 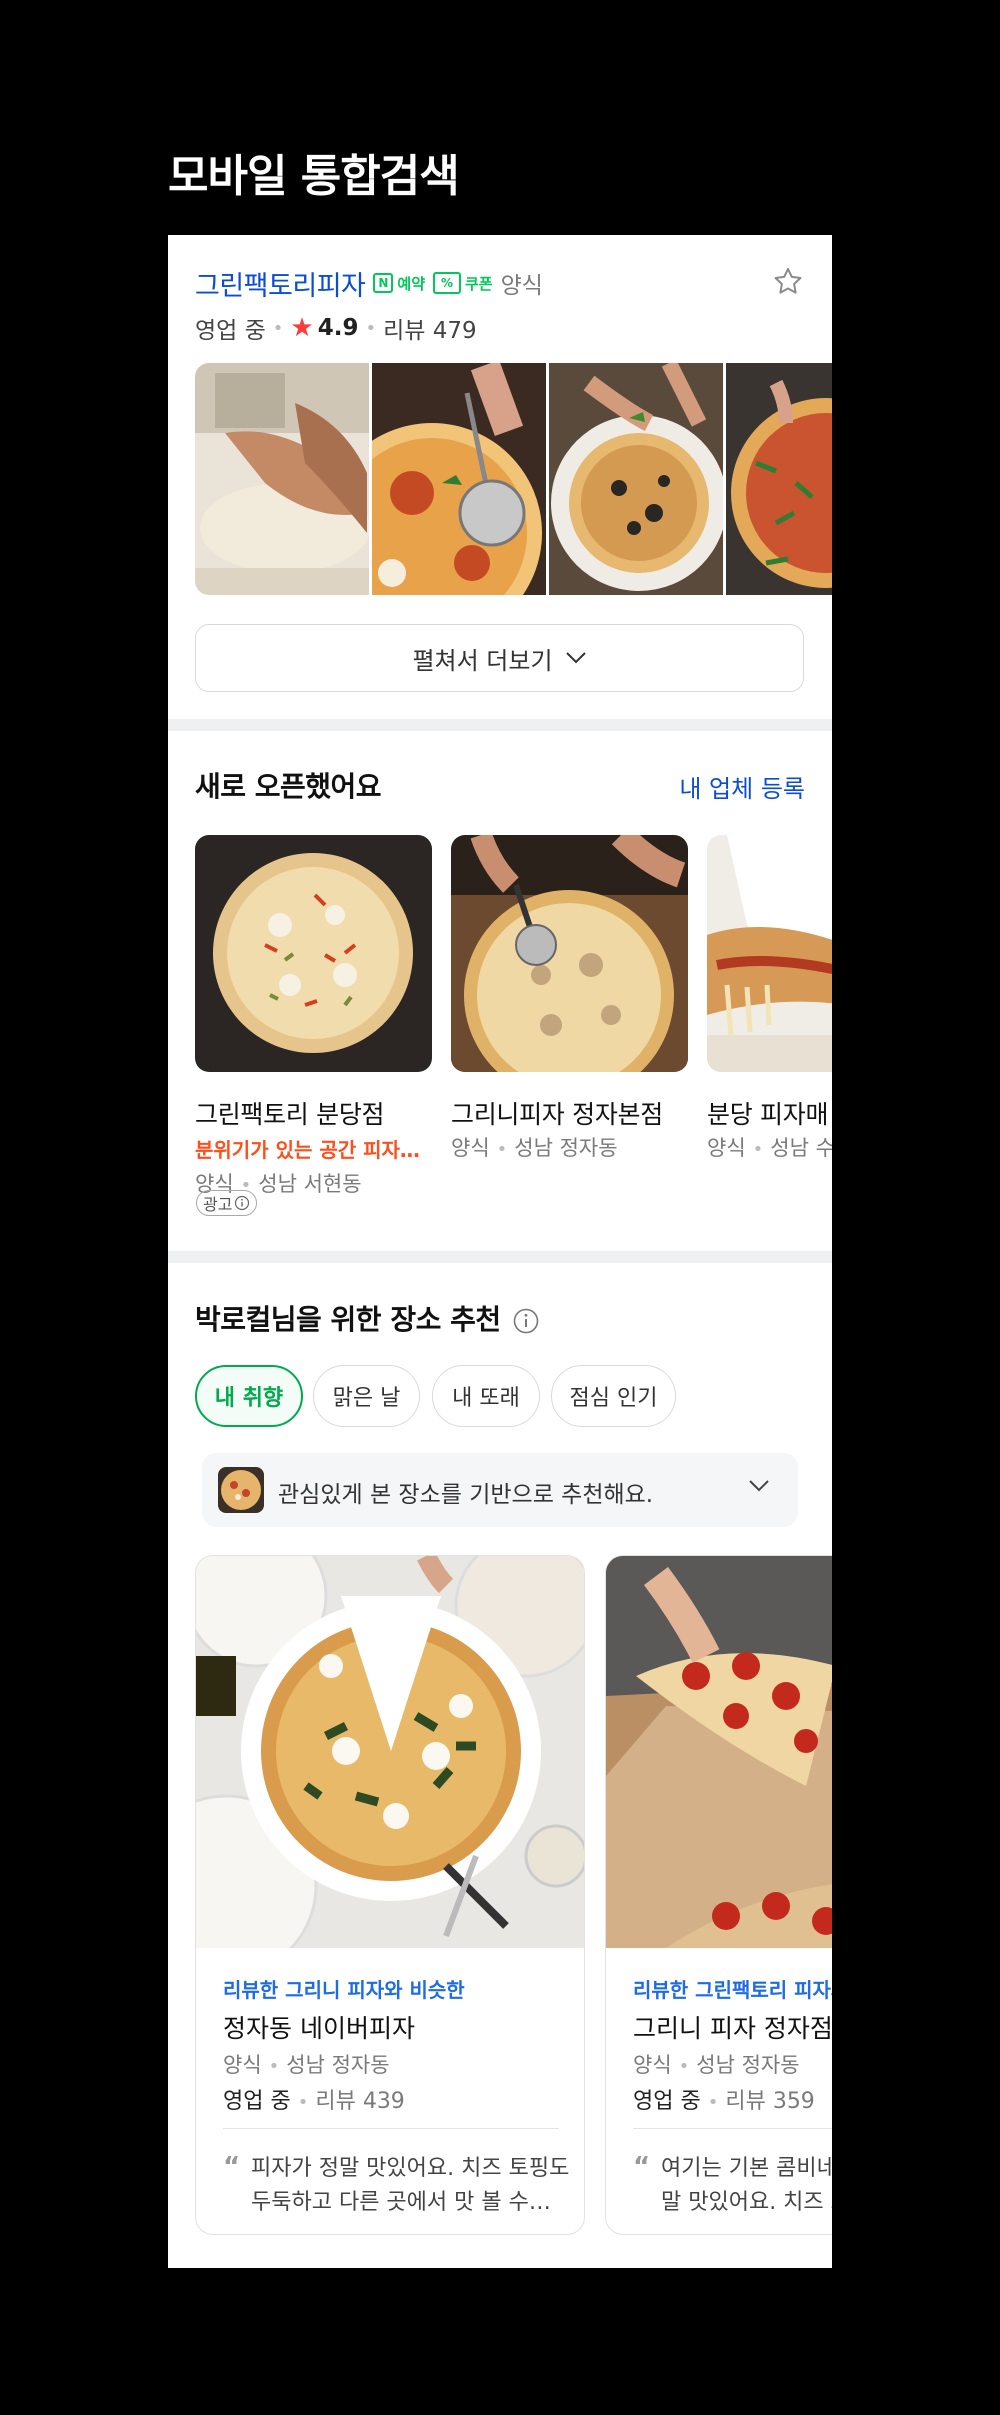 I want to click on review-count: 리뷰 479, so click(x=430, y=331).